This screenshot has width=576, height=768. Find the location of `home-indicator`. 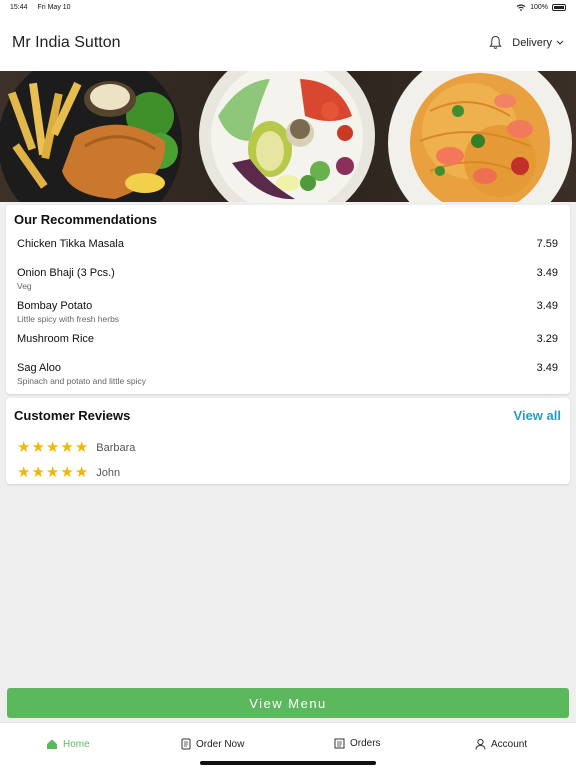

home-indicator is located at coordinates (288, 763).